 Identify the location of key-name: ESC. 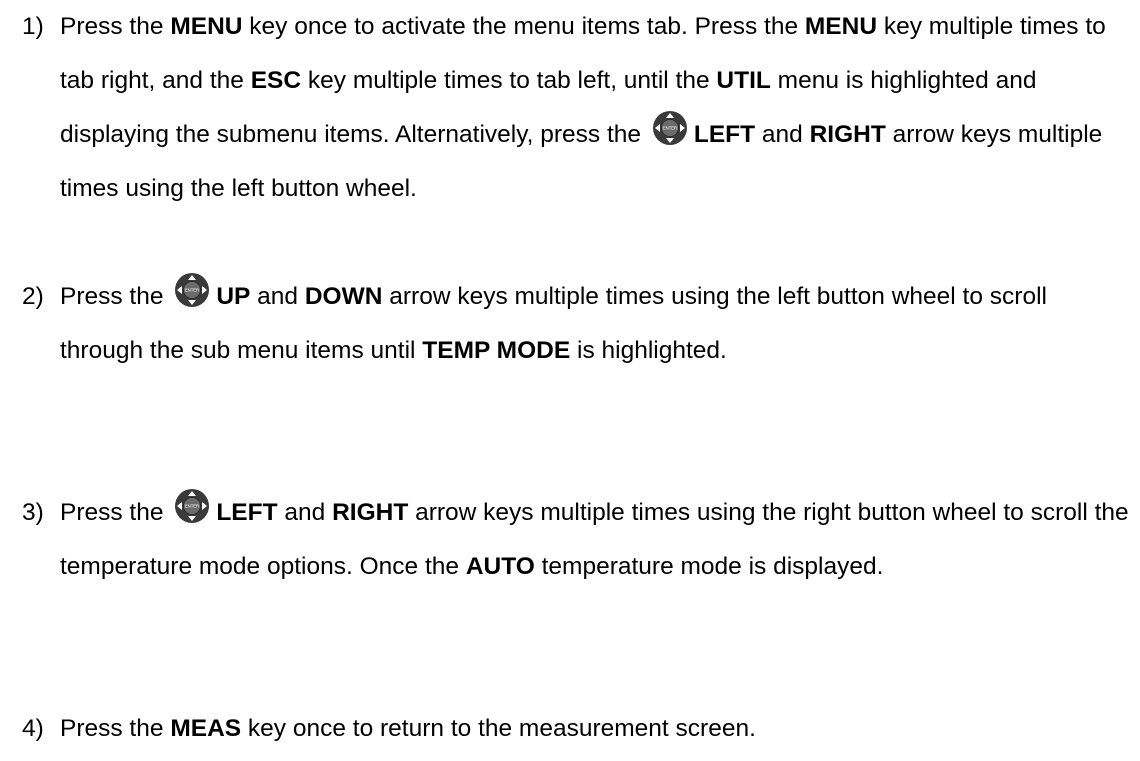
(276, 80).